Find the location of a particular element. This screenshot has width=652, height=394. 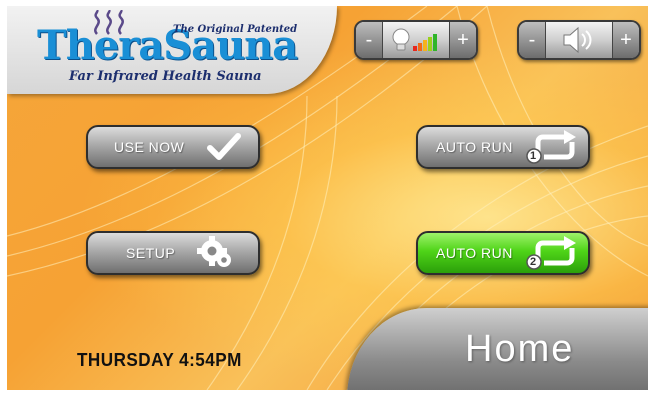

volume-decrease-button: - is located at coordinates (532, 40).